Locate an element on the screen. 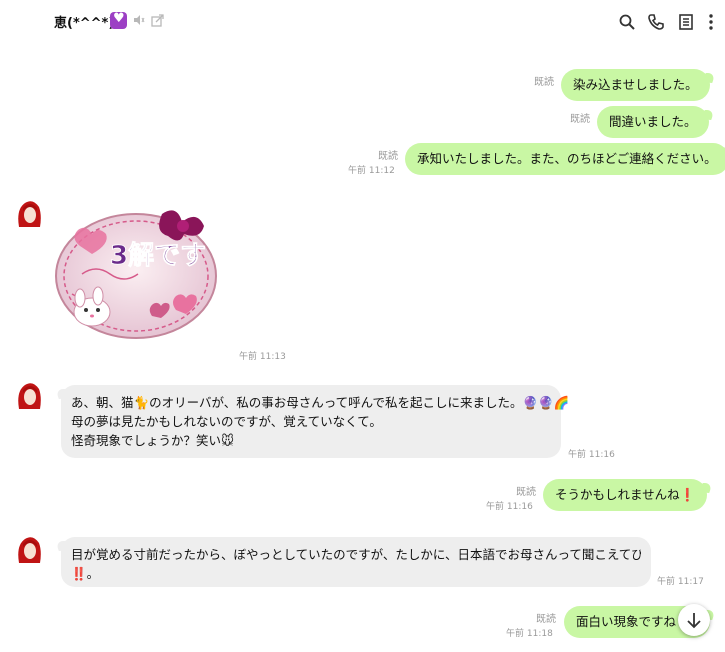  timestamp: 午前 11:18 is located at coordinates (529, 634).